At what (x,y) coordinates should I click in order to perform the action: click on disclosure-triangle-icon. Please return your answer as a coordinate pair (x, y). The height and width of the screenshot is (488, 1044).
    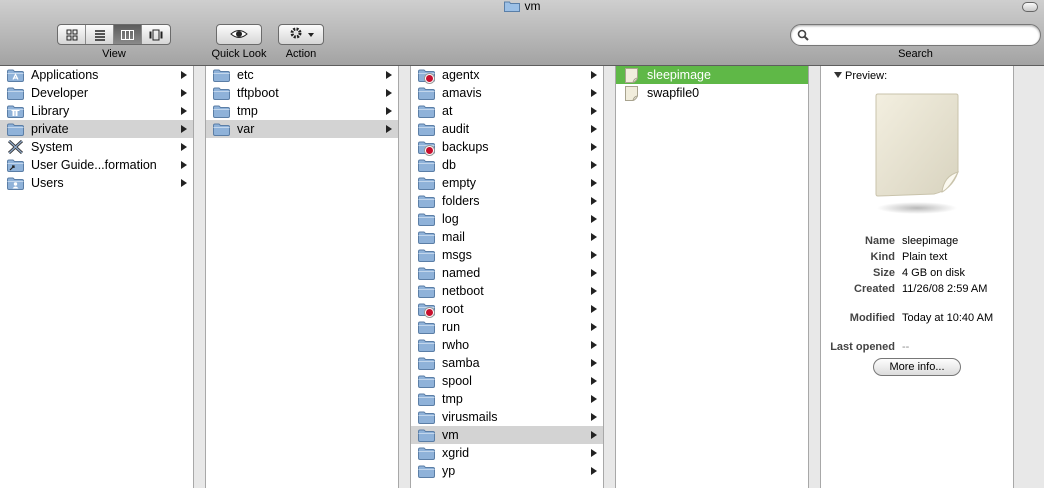
    Looking at the image, I should click on (838, 75).